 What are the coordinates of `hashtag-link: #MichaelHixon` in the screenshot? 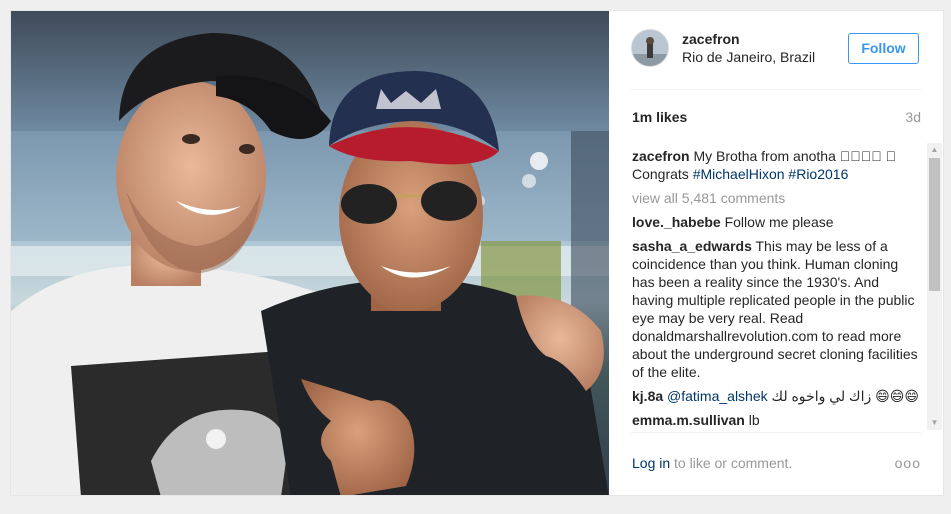 It's located at (739, 174).